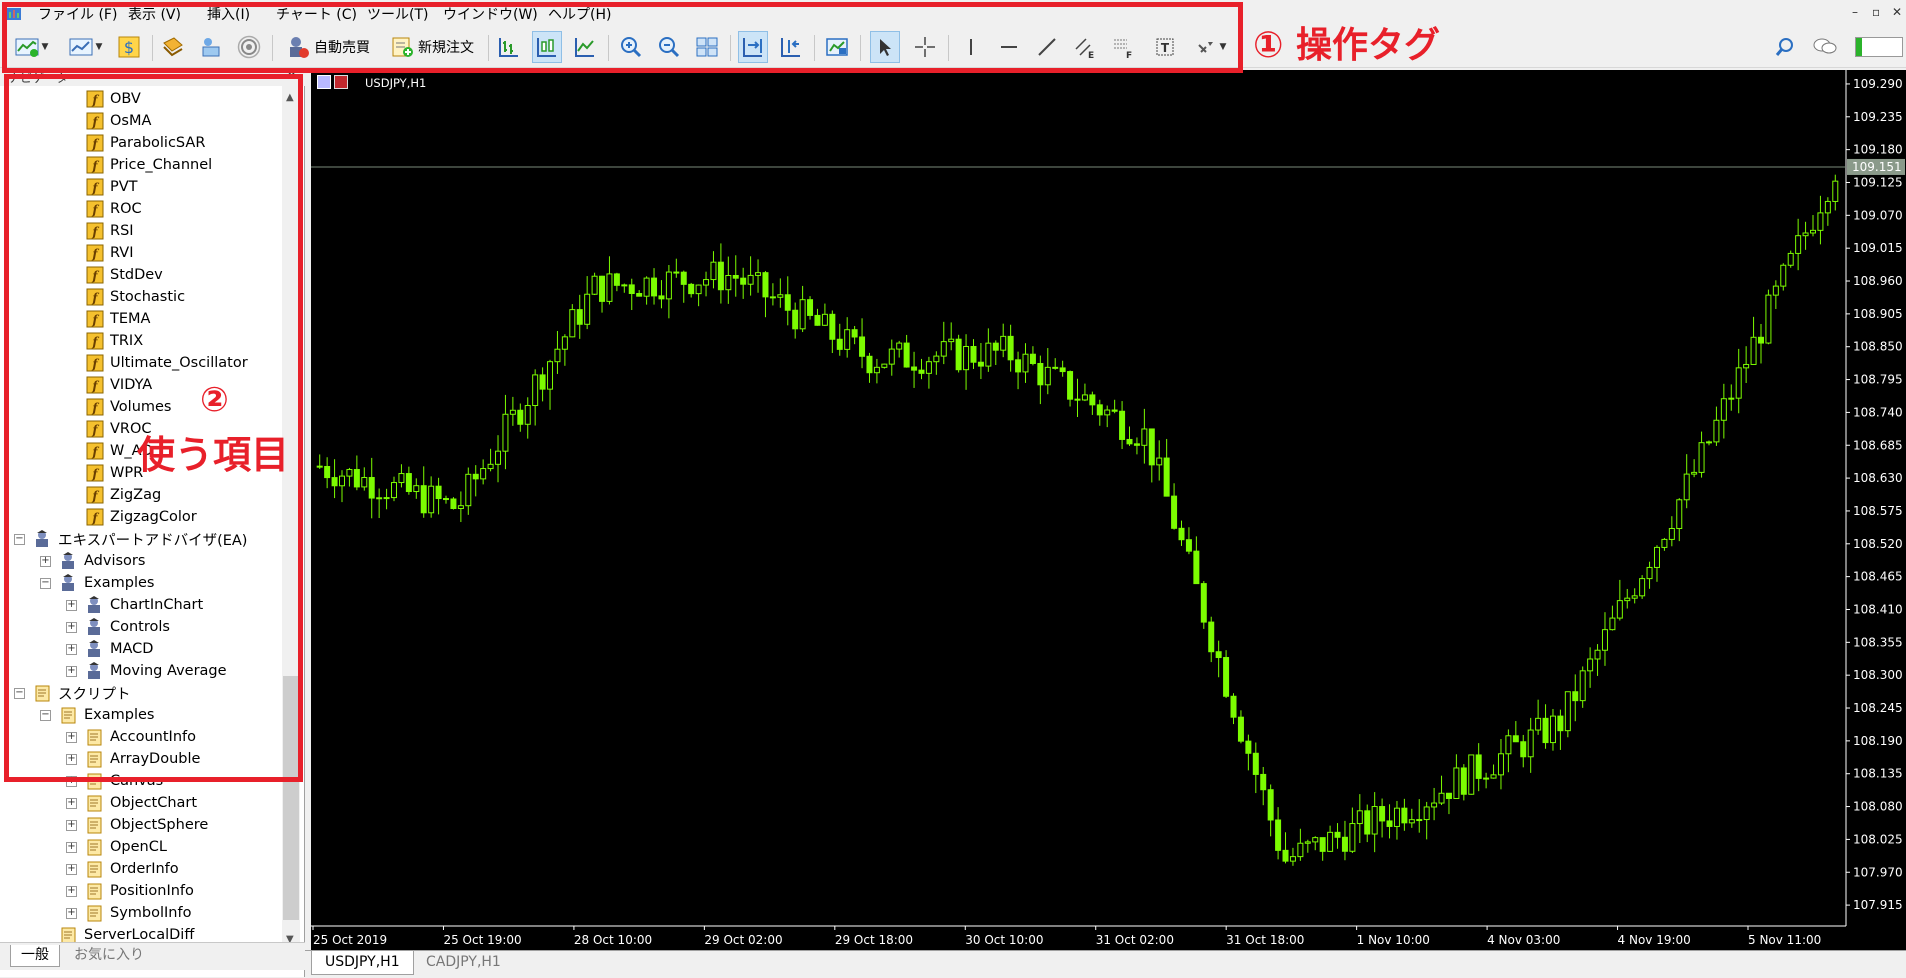  Describe the element at coordinates (1878, 642) in the screenshot. I see `price-tick-label: 108.355` at that location.